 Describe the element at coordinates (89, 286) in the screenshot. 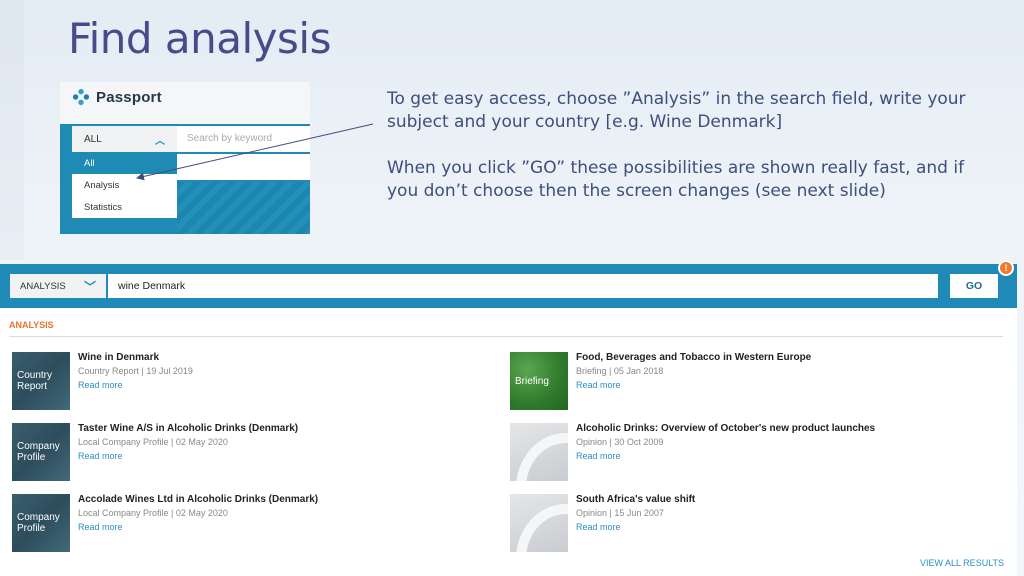

I see `chevron-down-icon: ﹀` at that location.